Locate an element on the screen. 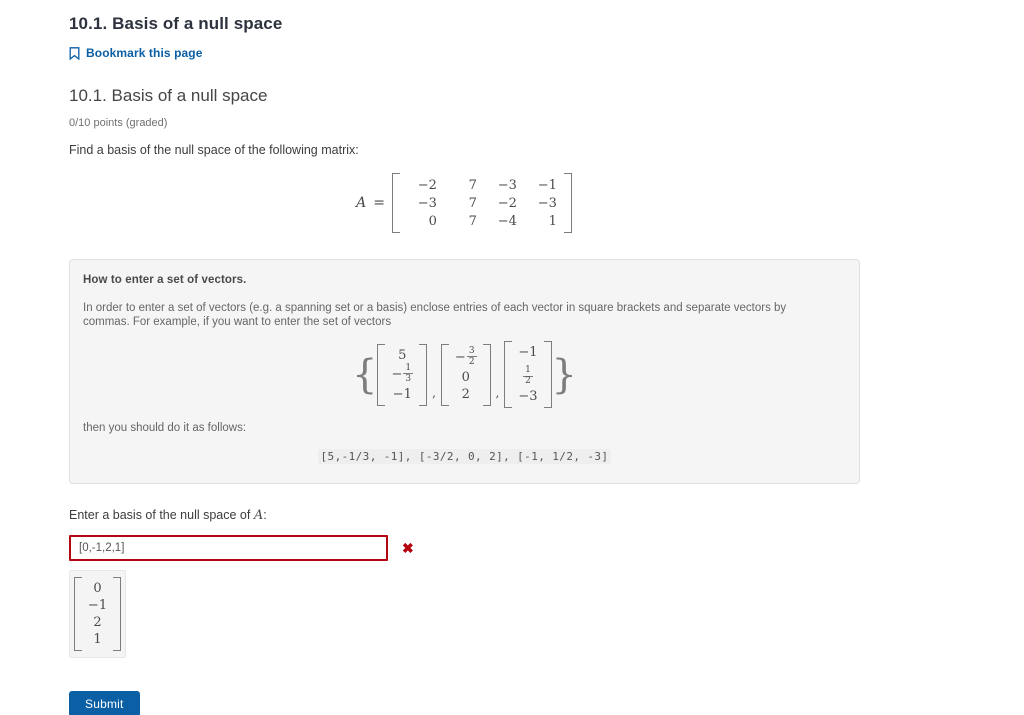 This screenshot has height=715, width=1024. preview-column-vector: 0 −1 2 1 is located at coordinates (97, 614).